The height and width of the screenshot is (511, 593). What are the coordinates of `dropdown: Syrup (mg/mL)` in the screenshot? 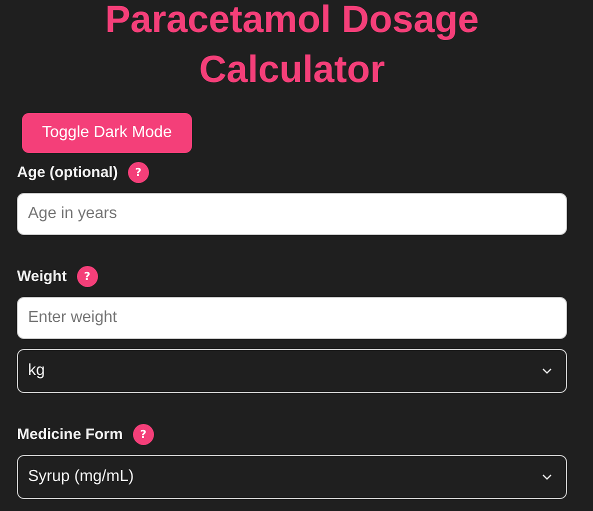 It's located at (292, 477).